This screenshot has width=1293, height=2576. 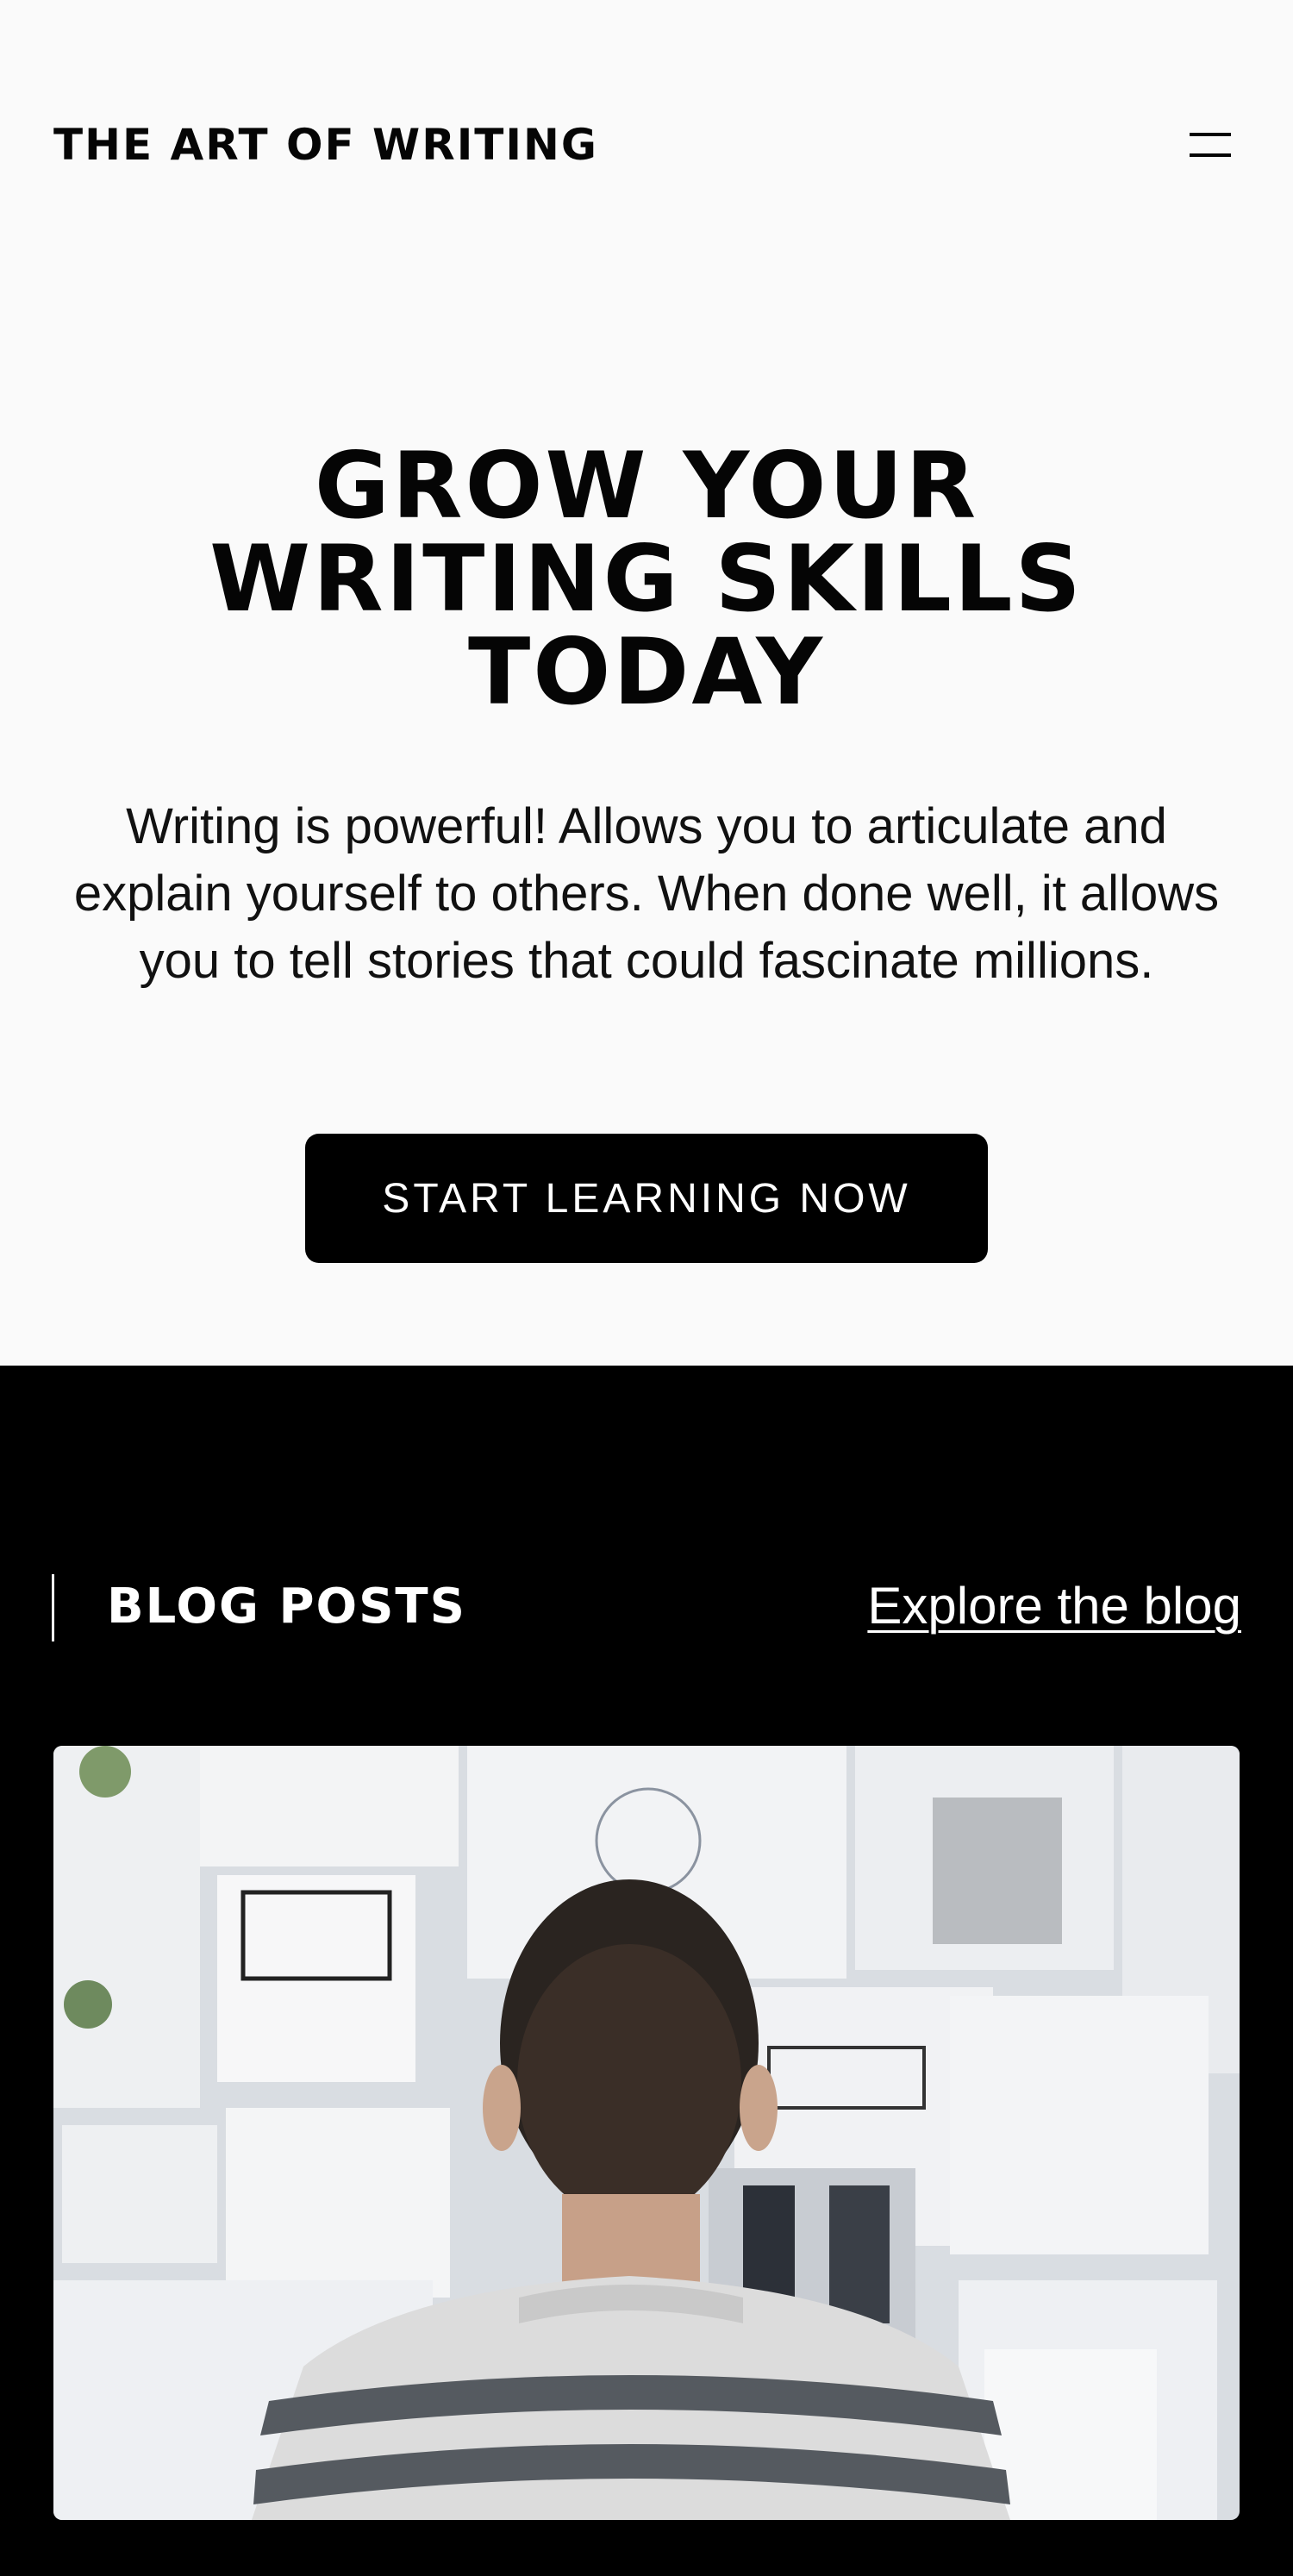 What do you see at coordinates (1054, 1606) in the screenshot?
I see `explore-blog-link: Explore the blog` at bounding box center [1054, 1606].